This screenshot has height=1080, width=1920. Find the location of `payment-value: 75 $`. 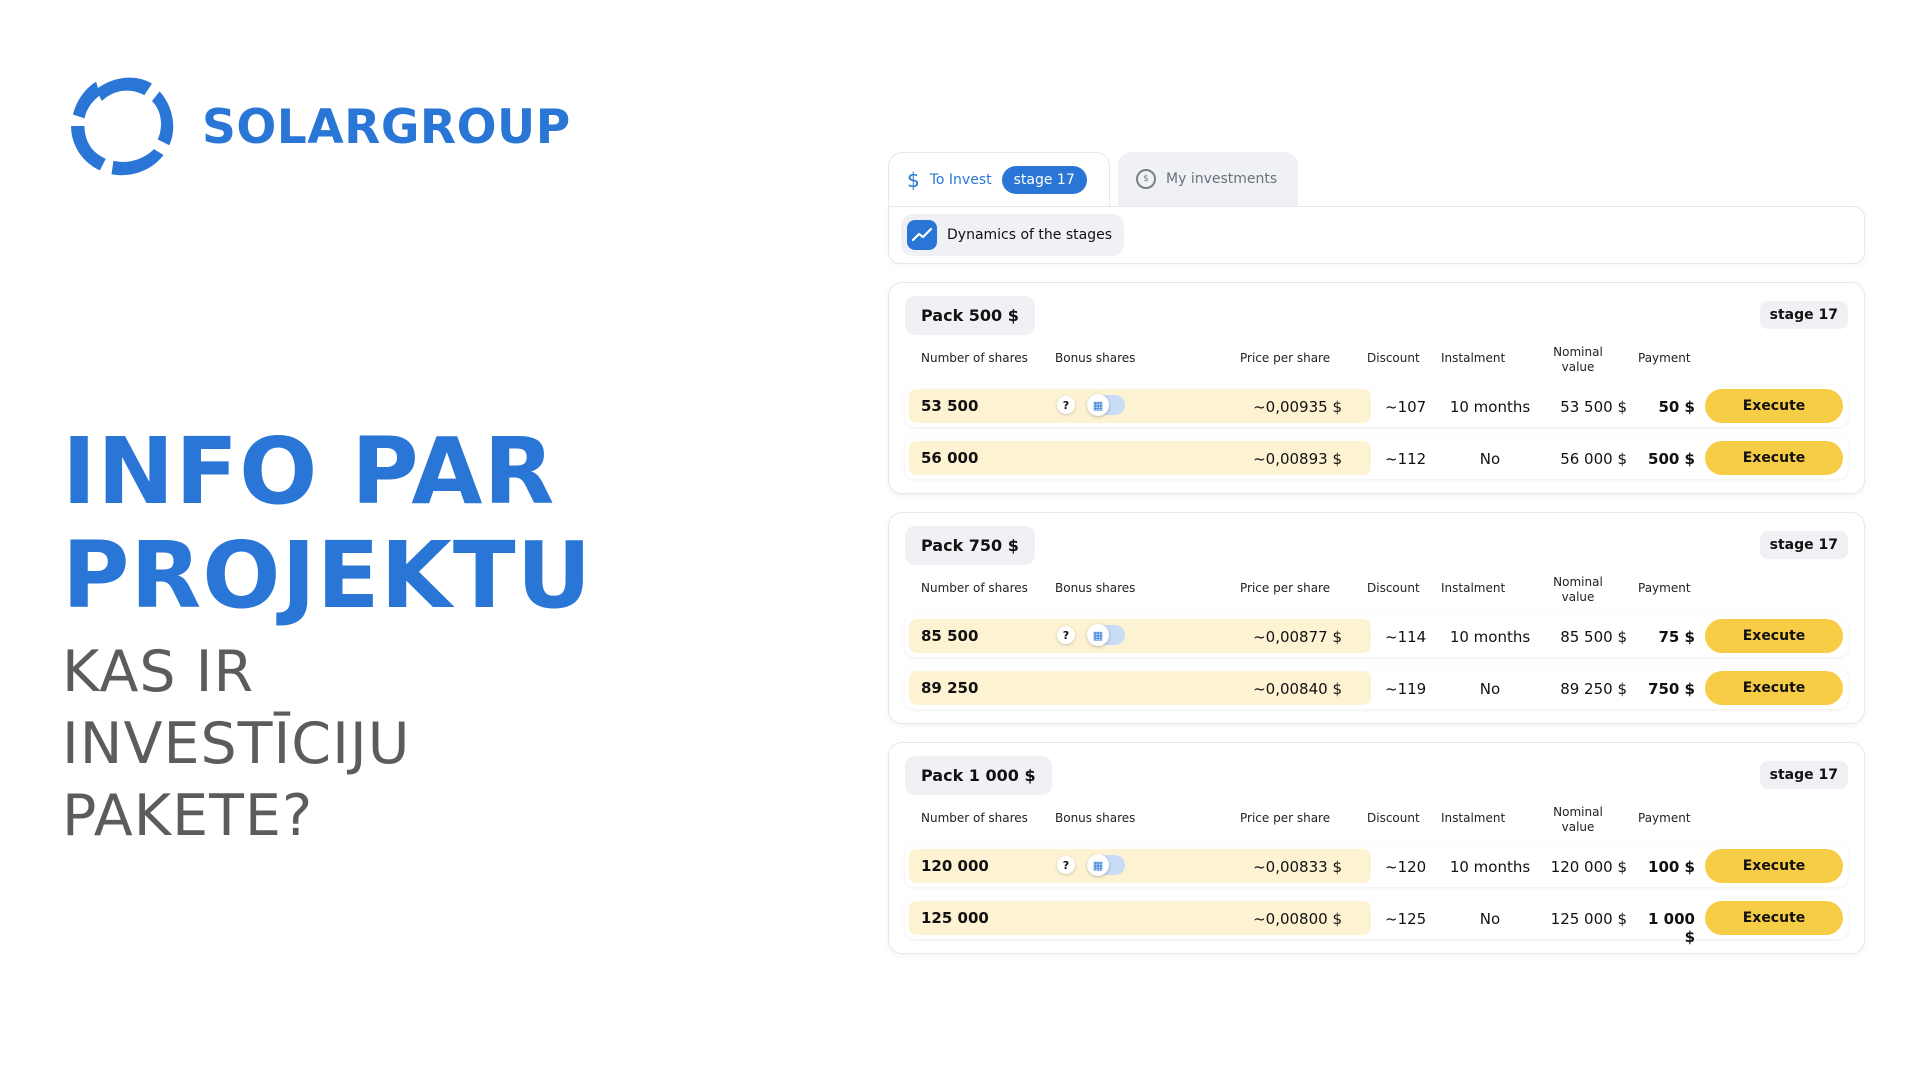

payment-value: 75 $ is located at coordinates (1676, 637).